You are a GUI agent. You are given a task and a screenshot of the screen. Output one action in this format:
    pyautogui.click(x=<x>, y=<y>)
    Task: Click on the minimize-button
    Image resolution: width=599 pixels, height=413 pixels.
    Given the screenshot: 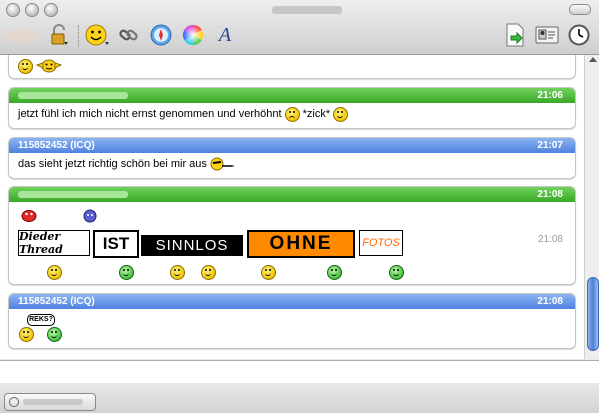 What is the action you would take?
    pyautogui.click(x=32, y=10)
    